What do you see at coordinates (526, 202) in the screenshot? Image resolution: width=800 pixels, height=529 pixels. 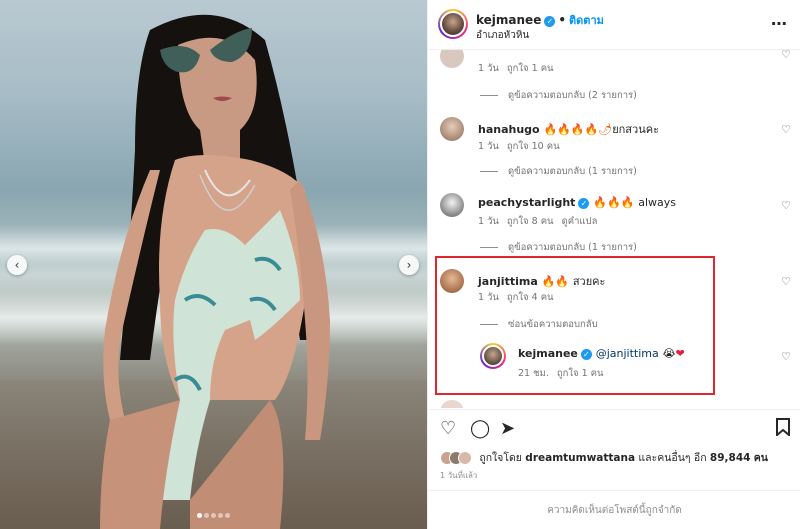 I see `comment-username: peachystarlight` at bounding box center [526, 202].